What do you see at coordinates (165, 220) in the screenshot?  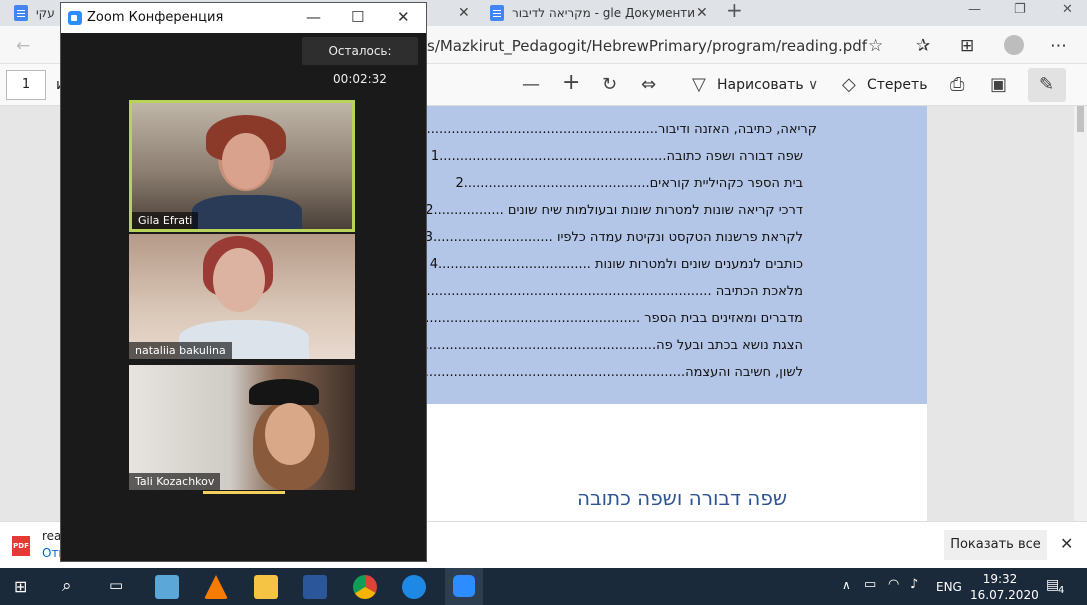 I see `participant-name: Gila Efrati` at bounding box center [165, 220].